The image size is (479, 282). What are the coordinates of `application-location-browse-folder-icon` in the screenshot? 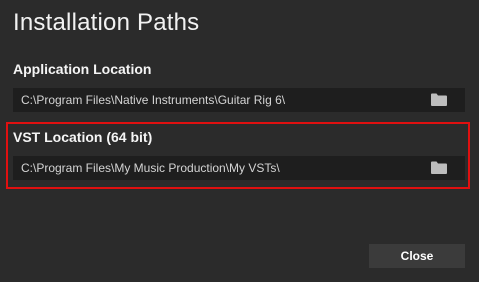 It's located at (439, 99).